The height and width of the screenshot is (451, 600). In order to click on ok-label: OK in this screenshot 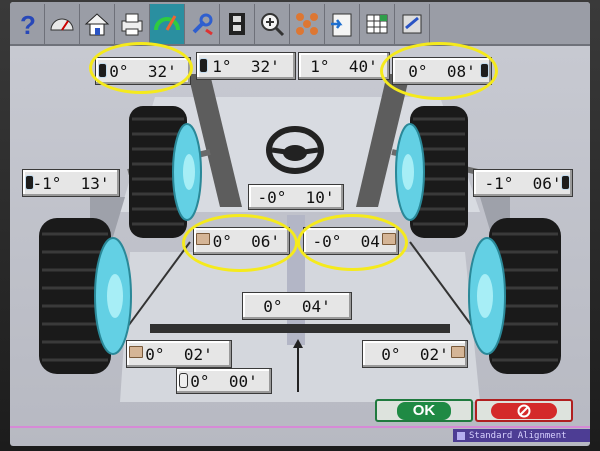, I will do `click(424, 410)`.